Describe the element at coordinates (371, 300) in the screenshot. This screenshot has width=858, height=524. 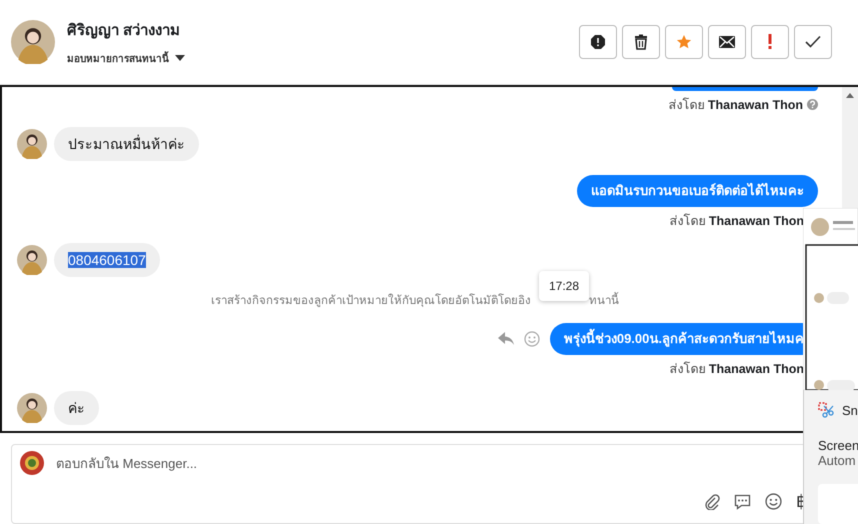
I see `system-notice: เราสร้างกิจกรรมของลูกค้าเป้าหมายให้กับคุณโดยอัตโนมัติโดยอิง` at that location.